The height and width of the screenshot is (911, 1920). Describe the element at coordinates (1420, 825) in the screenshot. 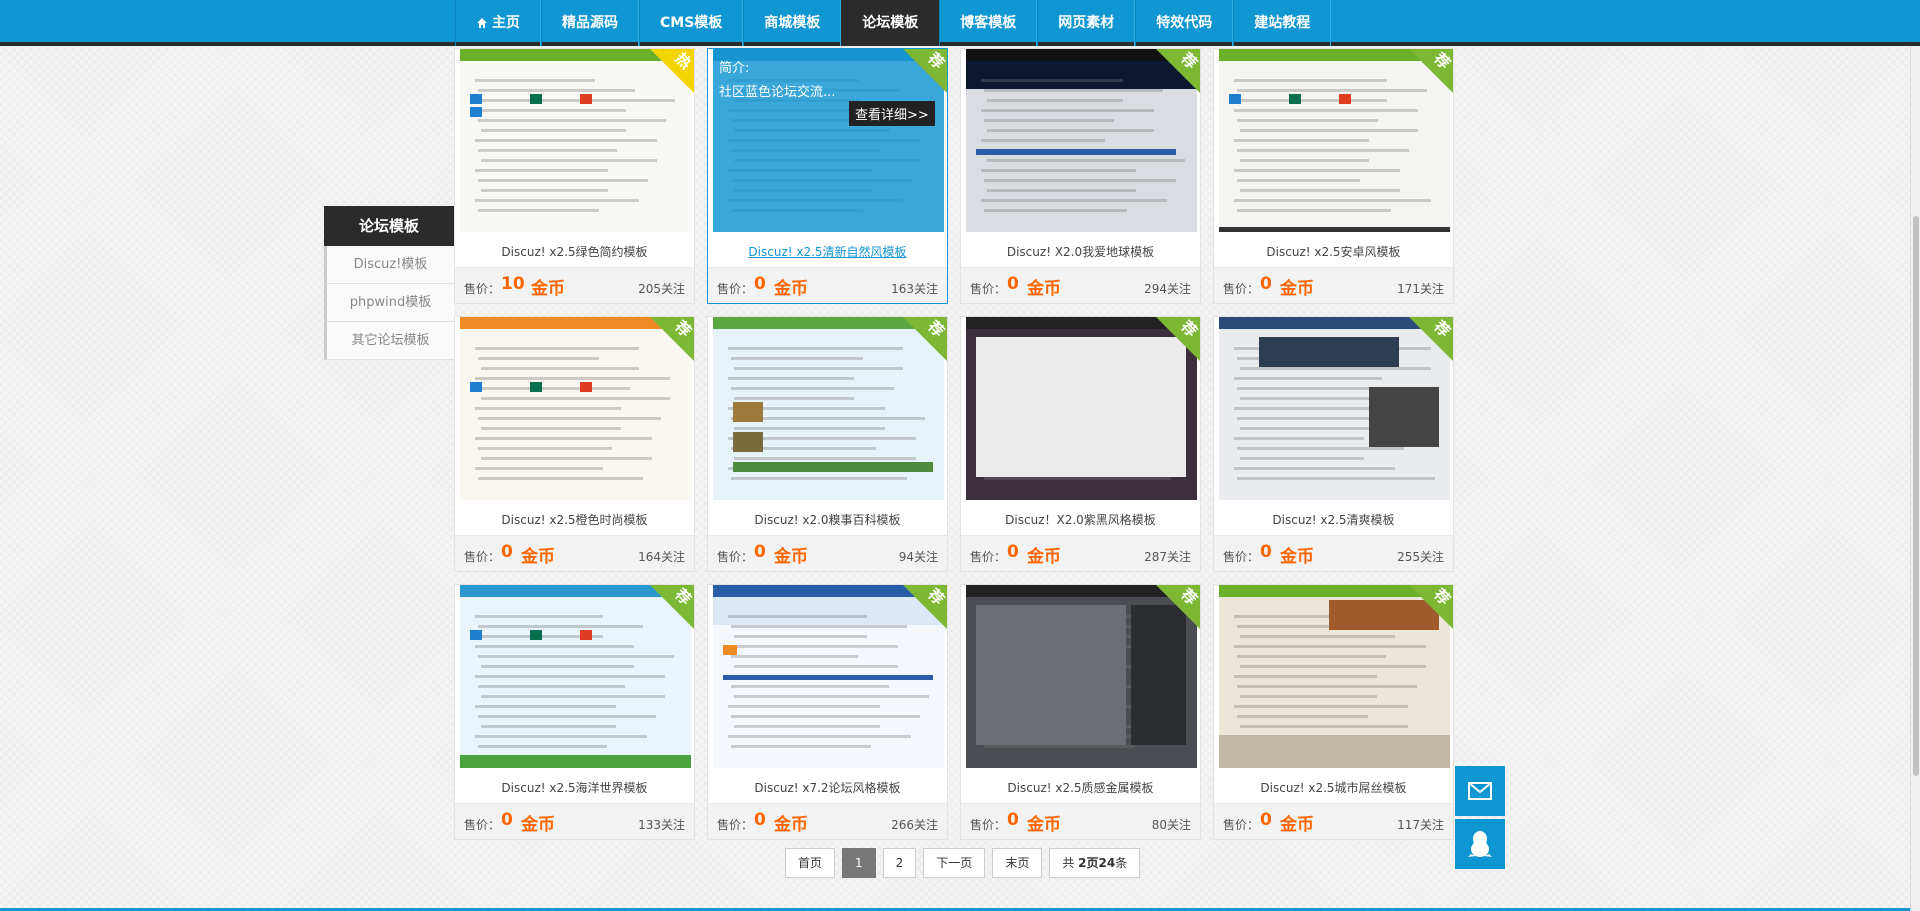

I see `follow-count: 117关注` at that location.